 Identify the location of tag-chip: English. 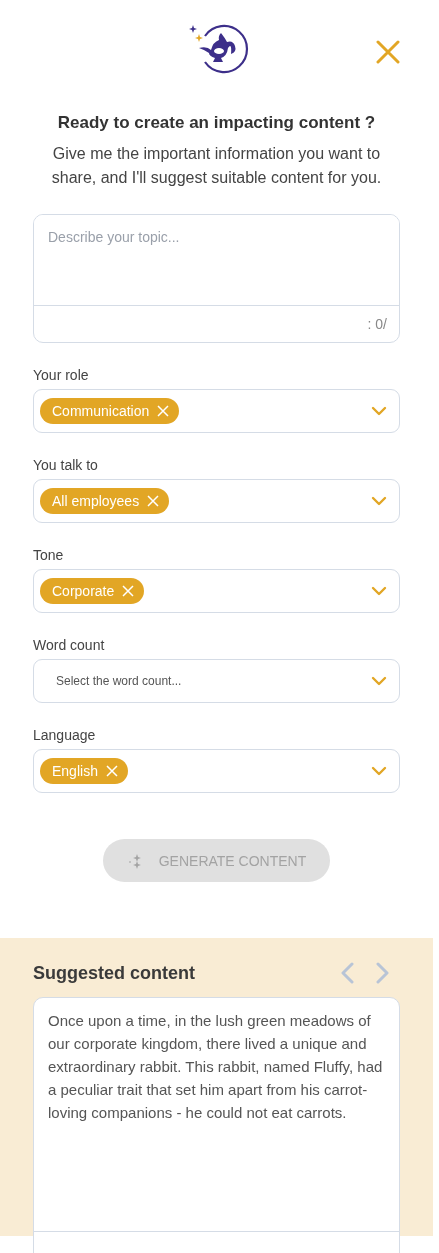
(84, 771).